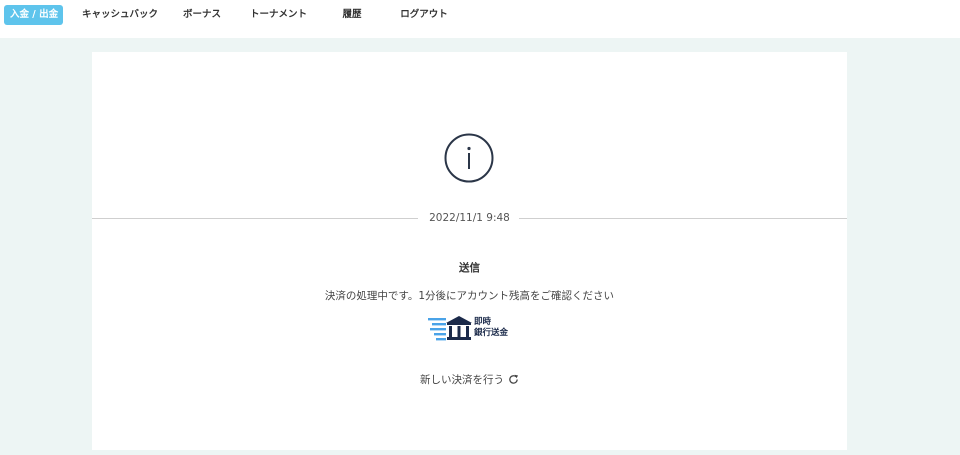 This screenshot has height=455, width=960. I want to click on new-payment-button: 新しい決済を行う, so click(469, 379).